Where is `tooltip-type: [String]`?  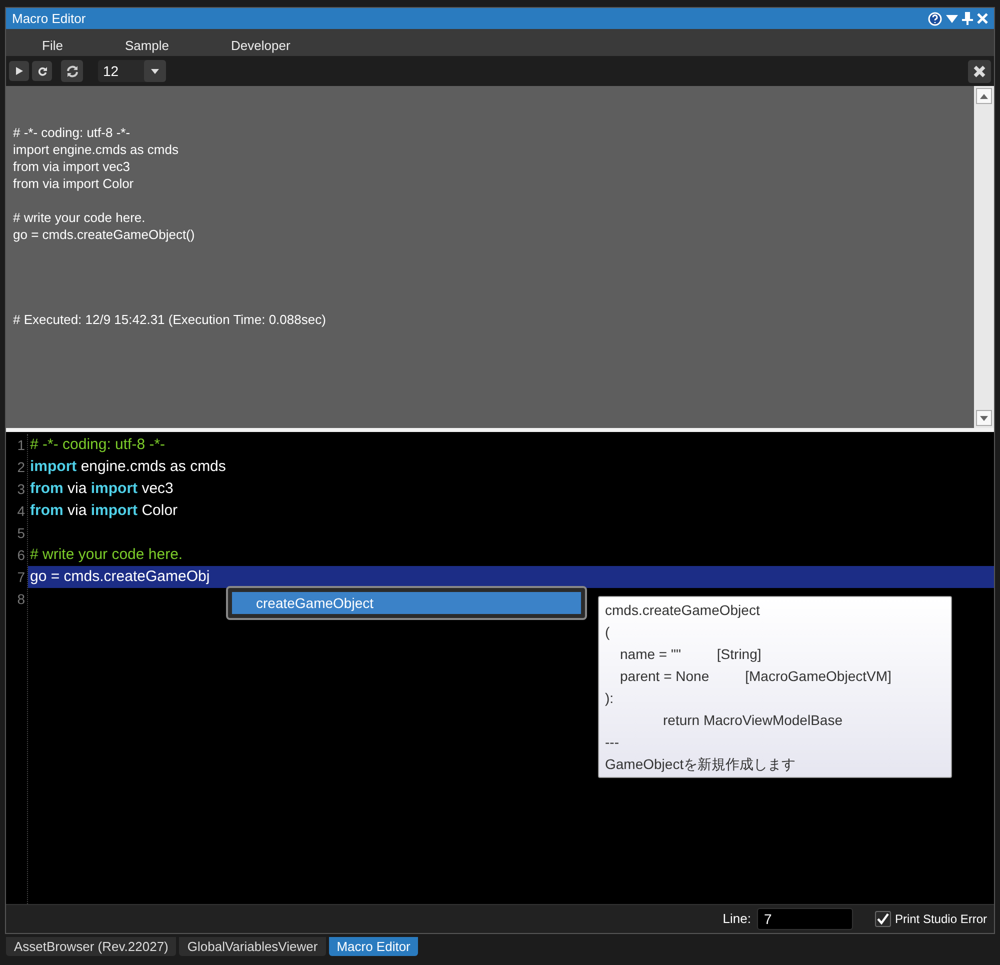
tooltip-type: [String] is located at coordinates (739, 654).